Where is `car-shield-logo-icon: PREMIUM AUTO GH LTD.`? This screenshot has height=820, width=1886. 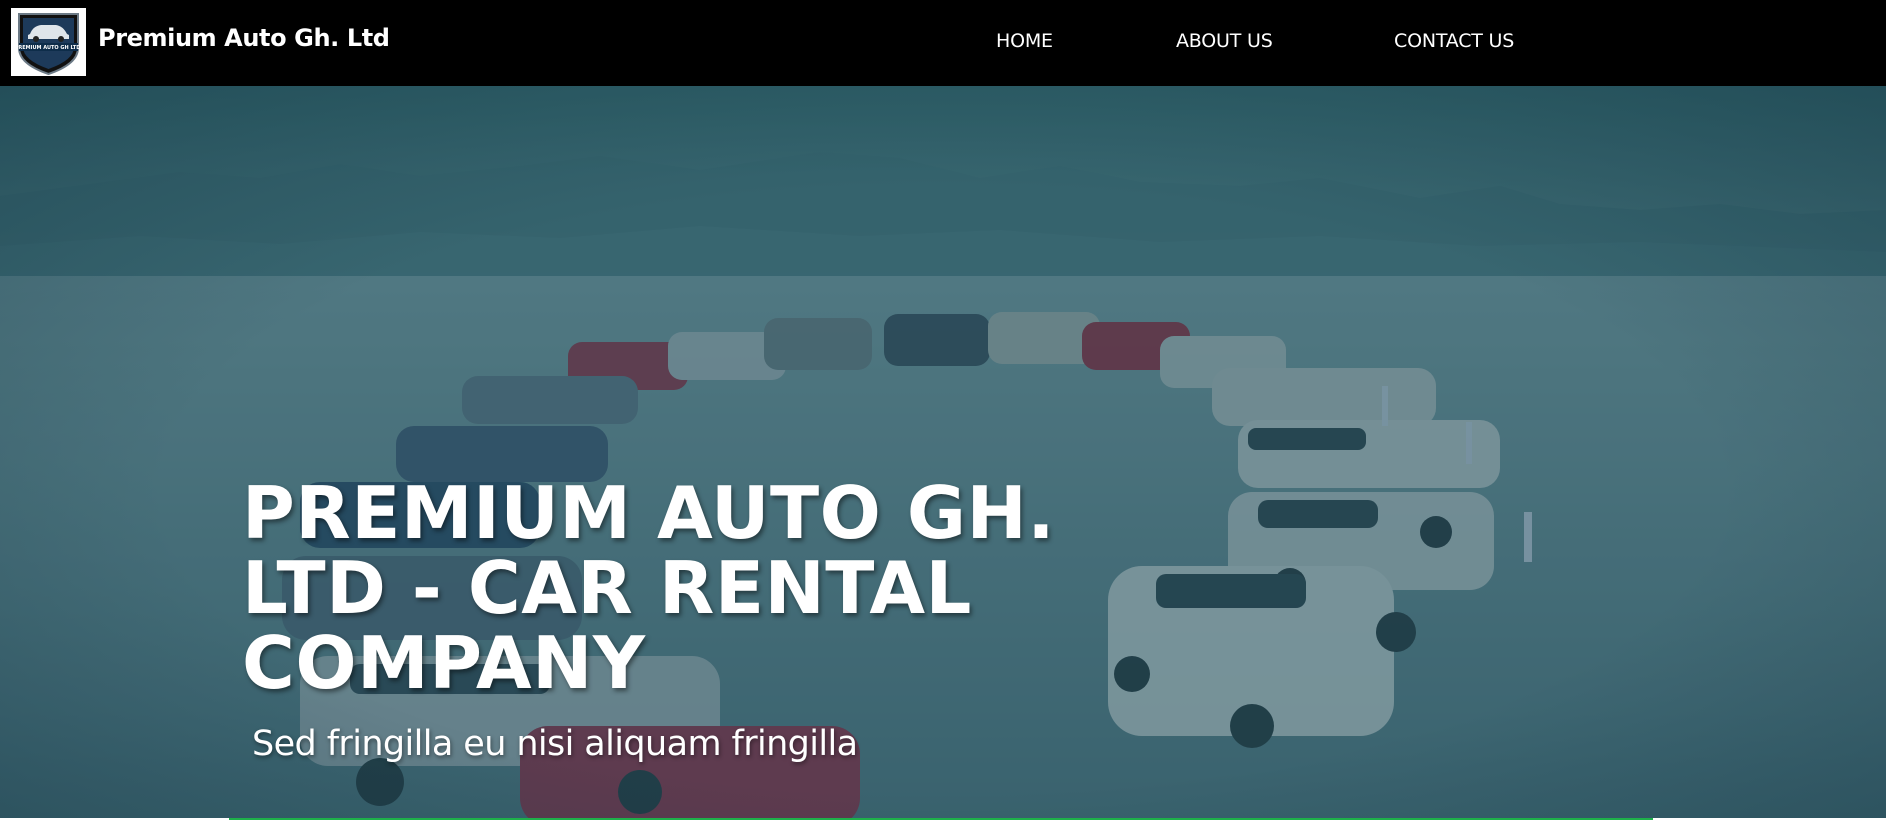 car-shield-logo-icon: PREMIUM AUTO GH LTD. is located at coordinates (48, 42).